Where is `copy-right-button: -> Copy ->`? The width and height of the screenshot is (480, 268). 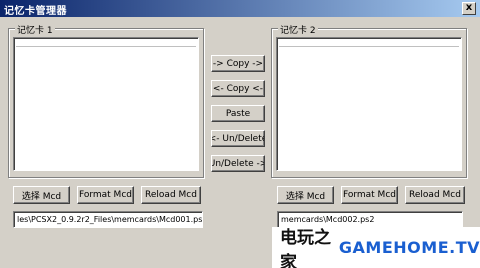
copy-right-button: -> Copy -> is located at coordinates (238, 63).